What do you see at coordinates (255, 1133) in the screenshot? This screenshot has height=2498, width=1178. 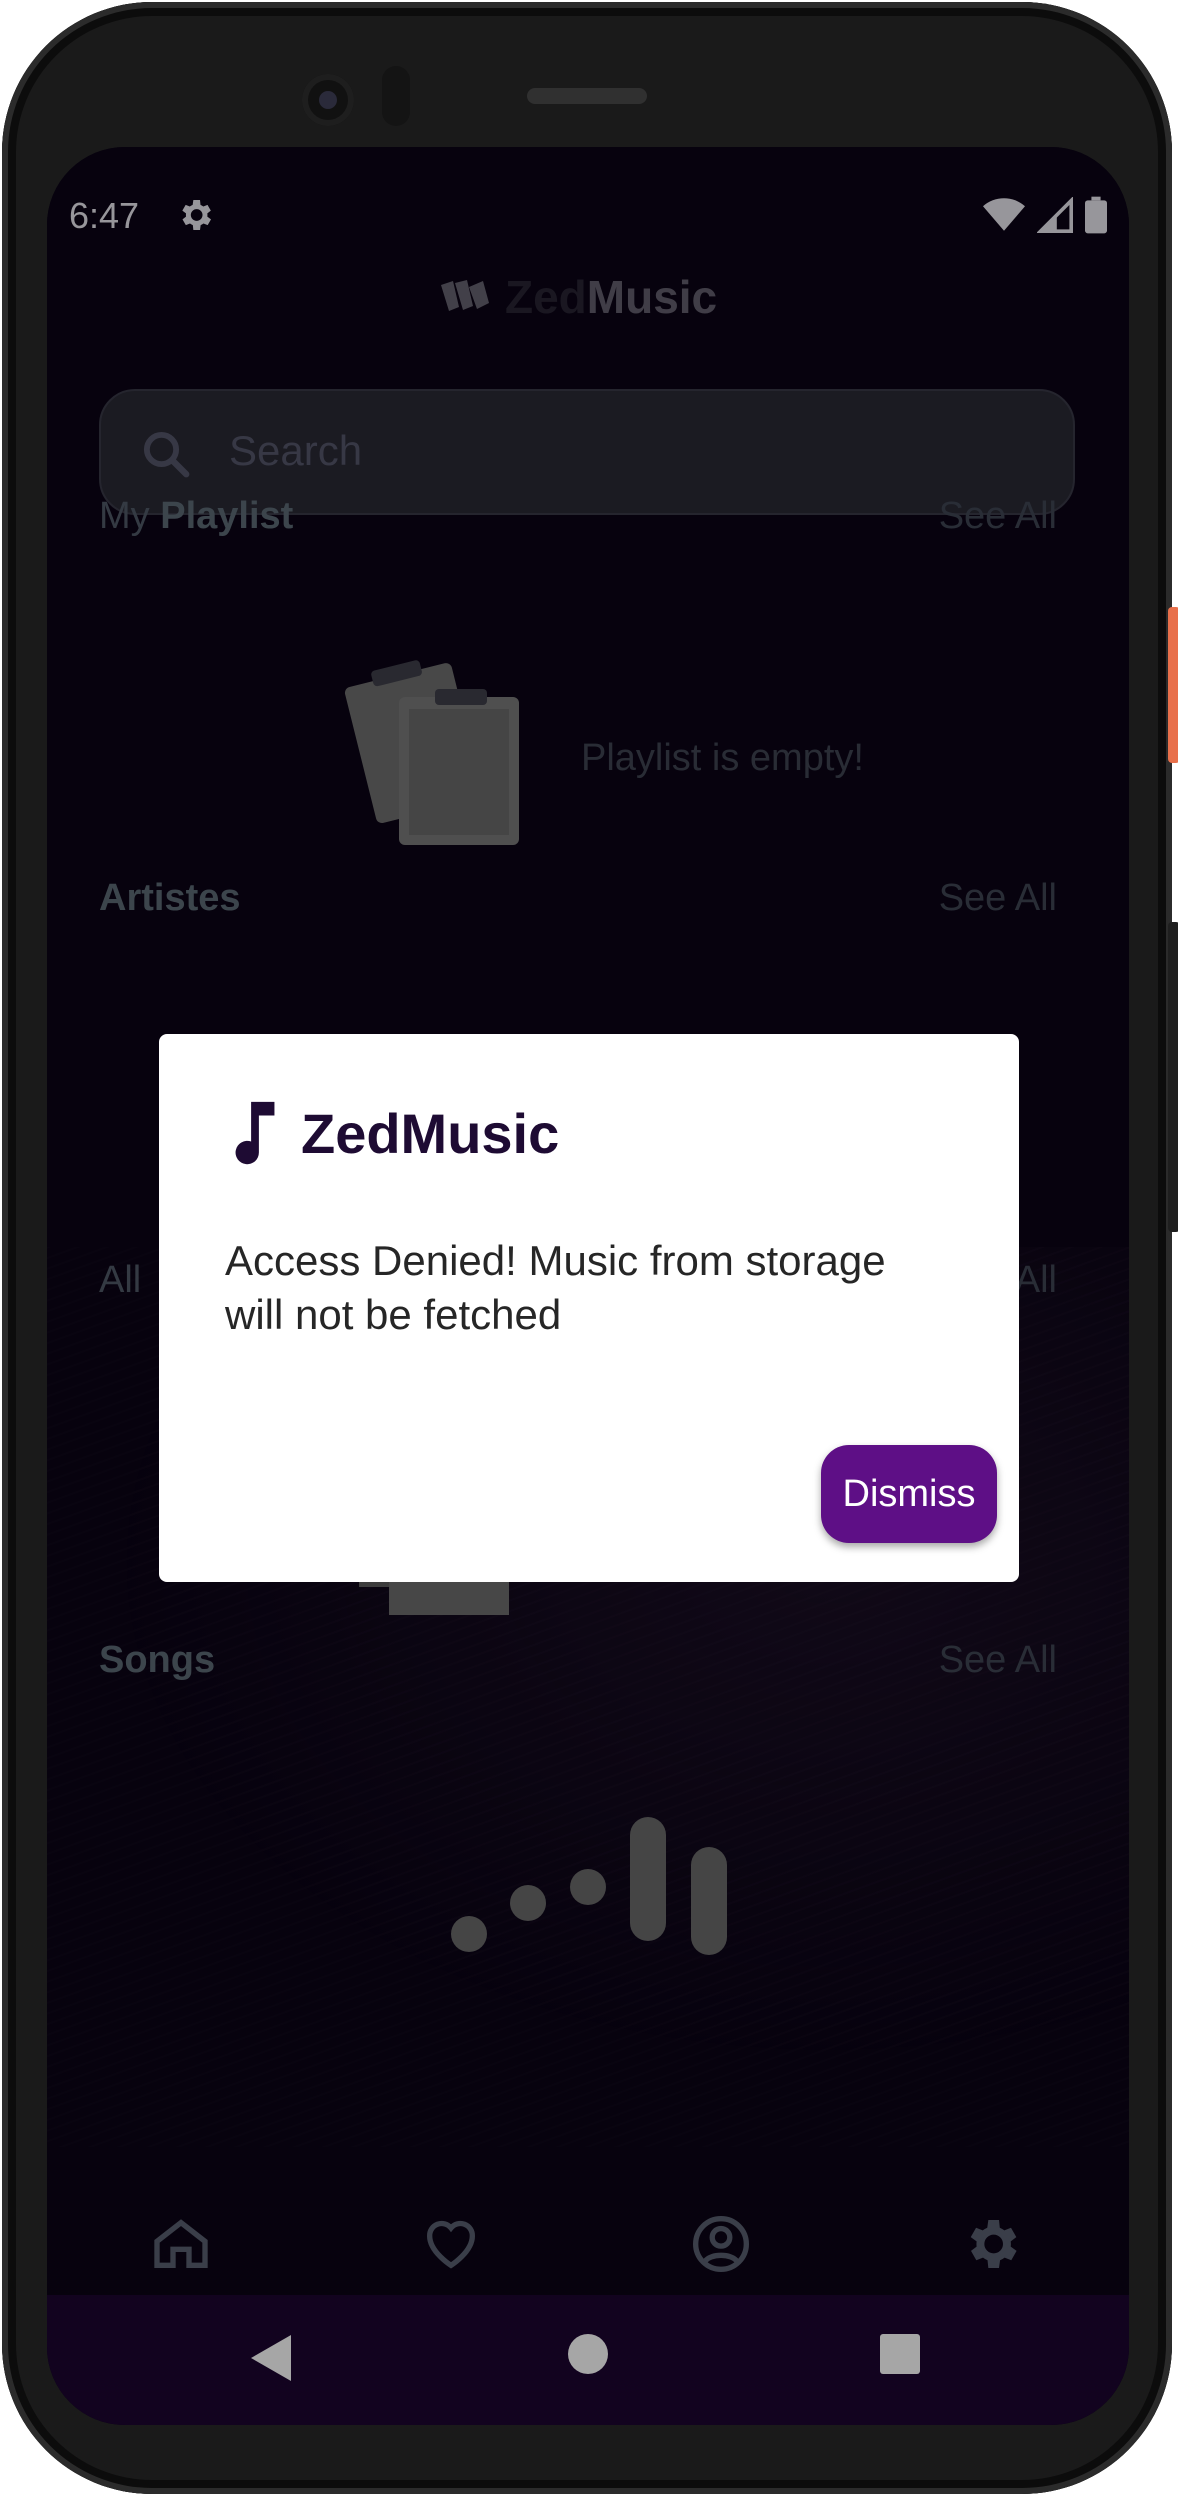 I see `music-note-icon` at bounding box center [255, 1133].